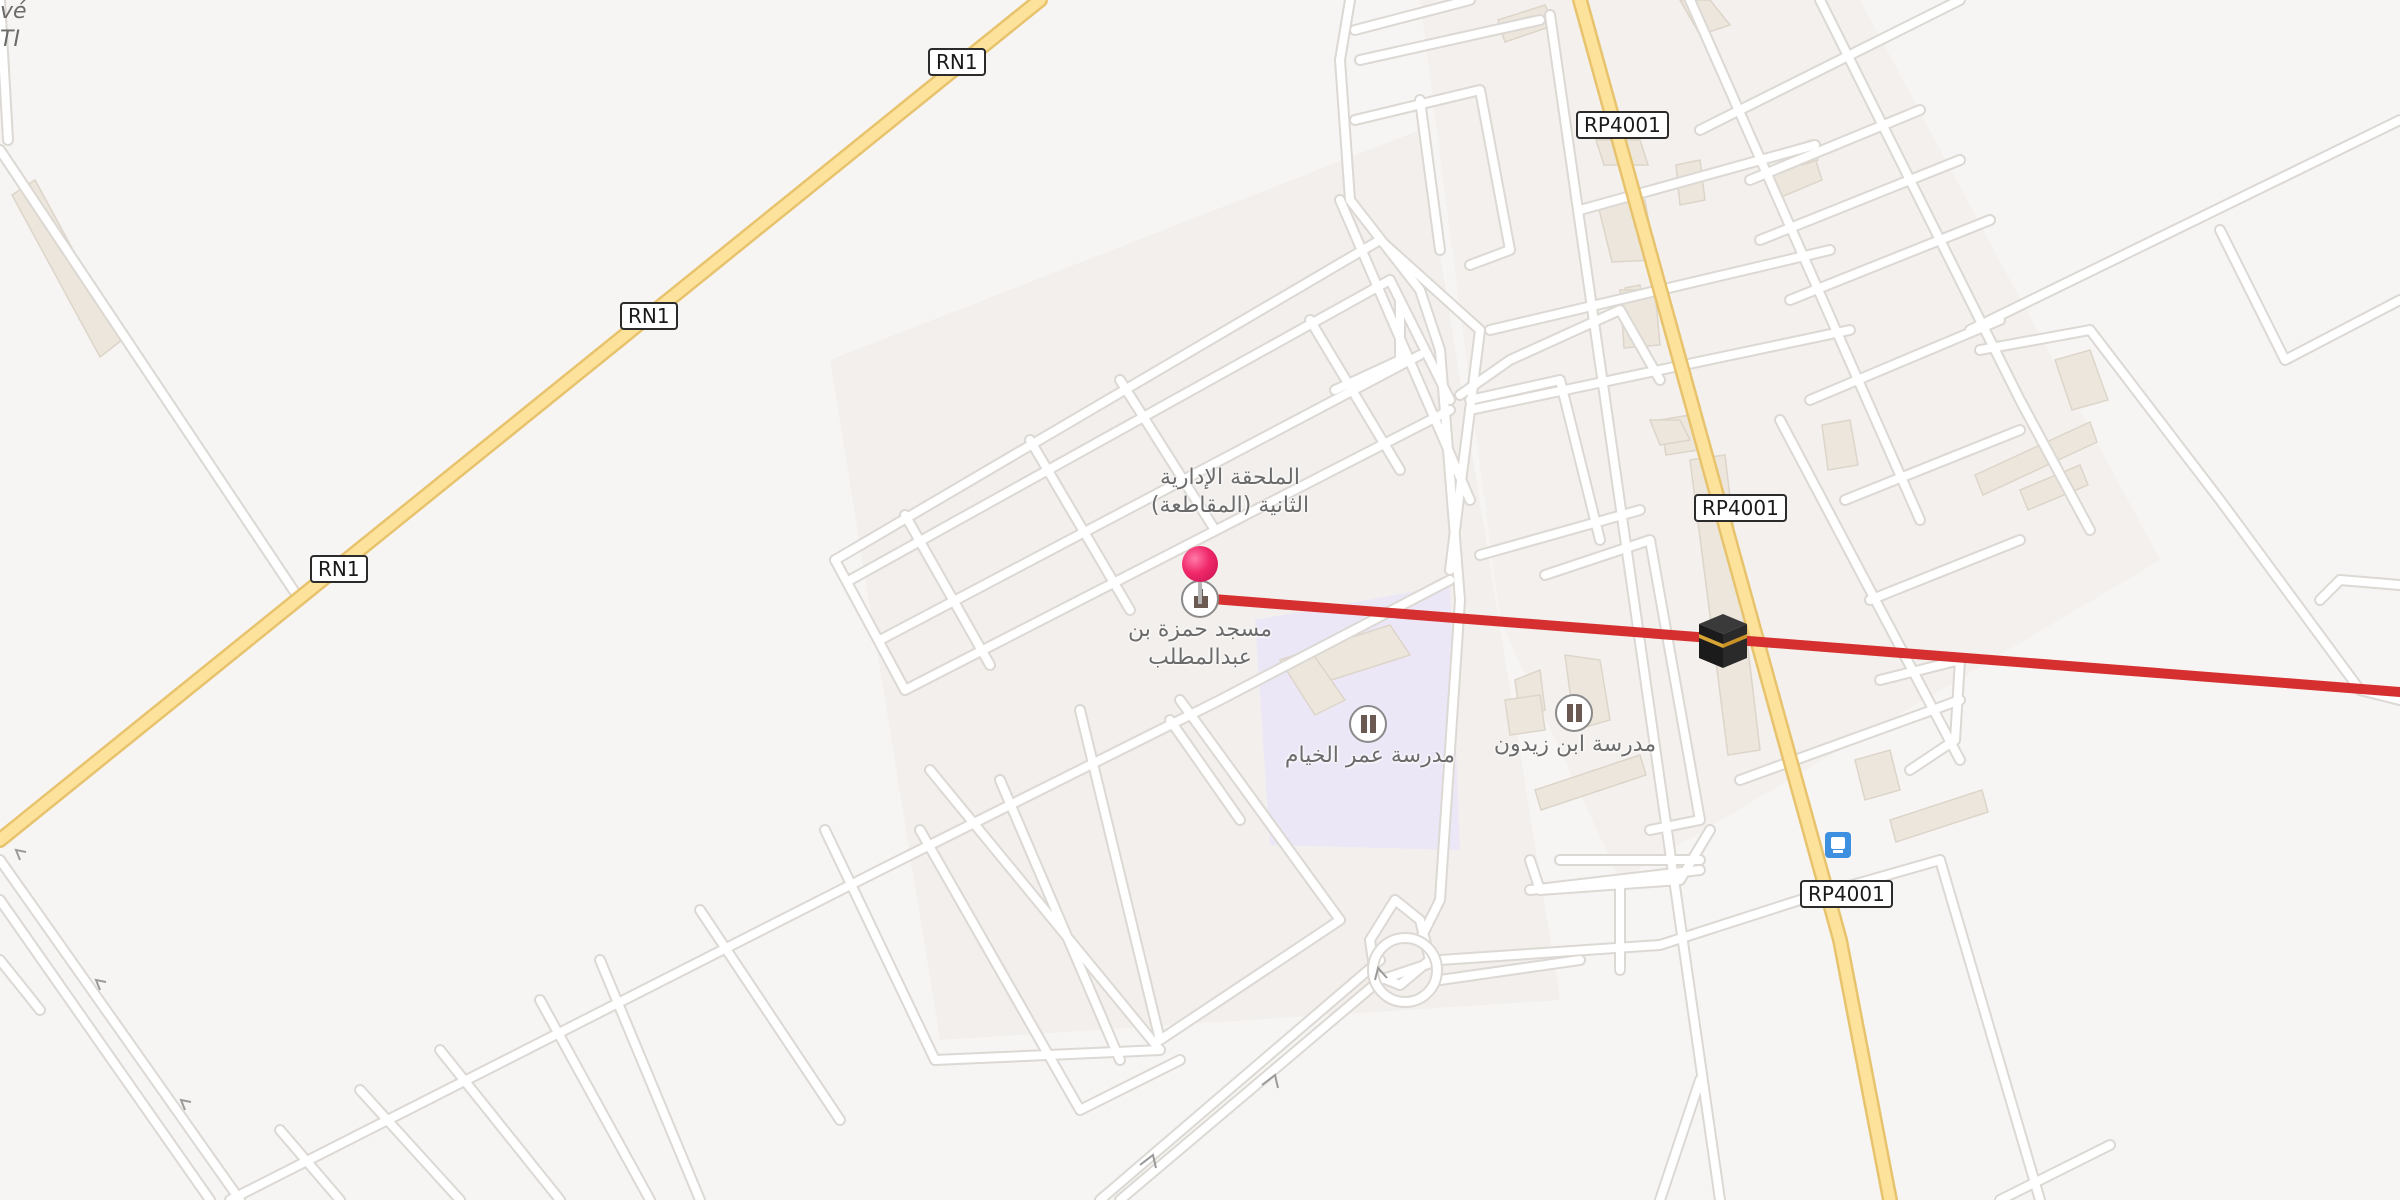  What do you see at coordinates (13, 12) in the screenshot?
I see `edge-label: vé` at bounding box center [13, 12].